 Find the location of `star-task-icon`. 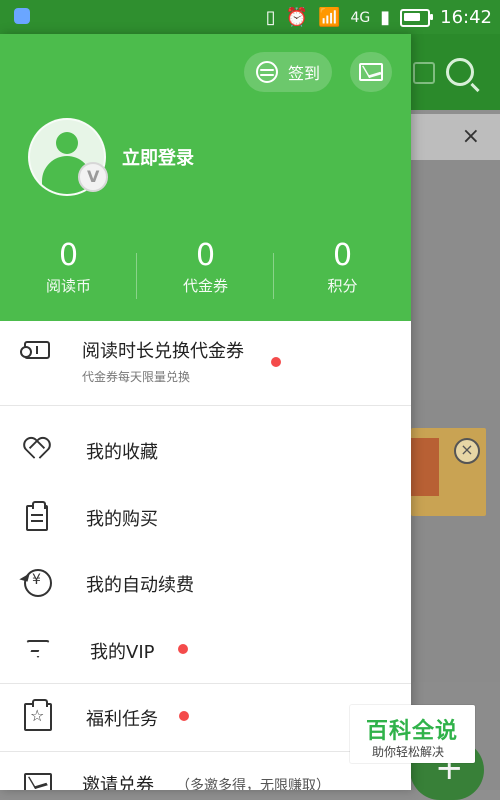

star-task-icon is located at coordinates (38, 715).